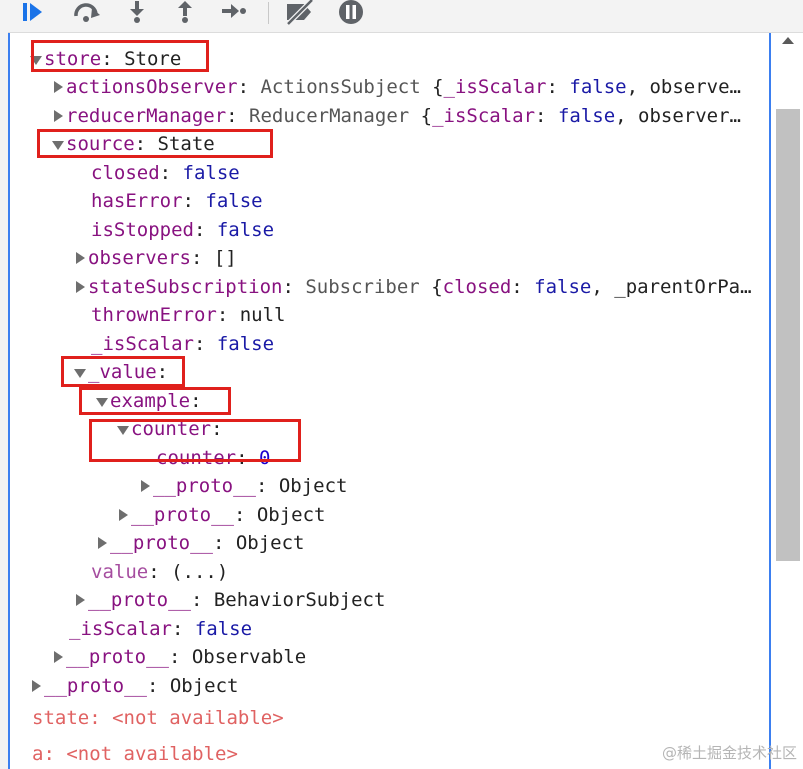  I want to click on preview-key: closed, so click(477, 287).